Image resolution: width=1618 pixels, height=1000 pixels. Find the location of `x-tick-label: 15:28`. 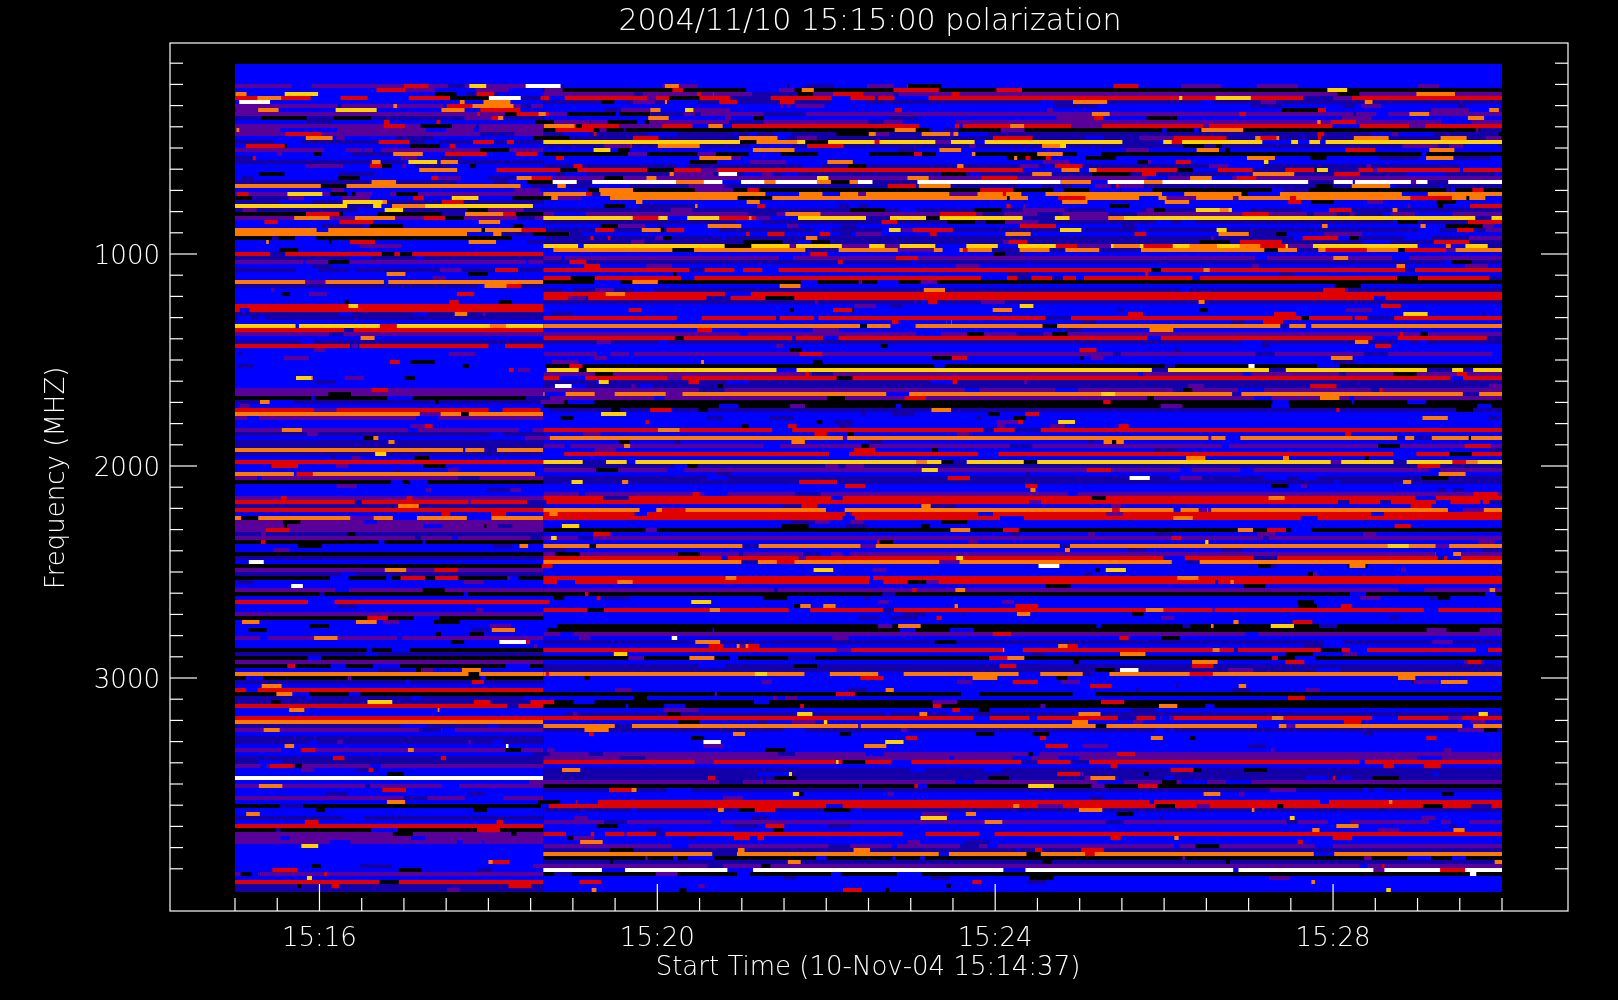

x-tick-label: 15:28 is located at coordinates (1333, 937).